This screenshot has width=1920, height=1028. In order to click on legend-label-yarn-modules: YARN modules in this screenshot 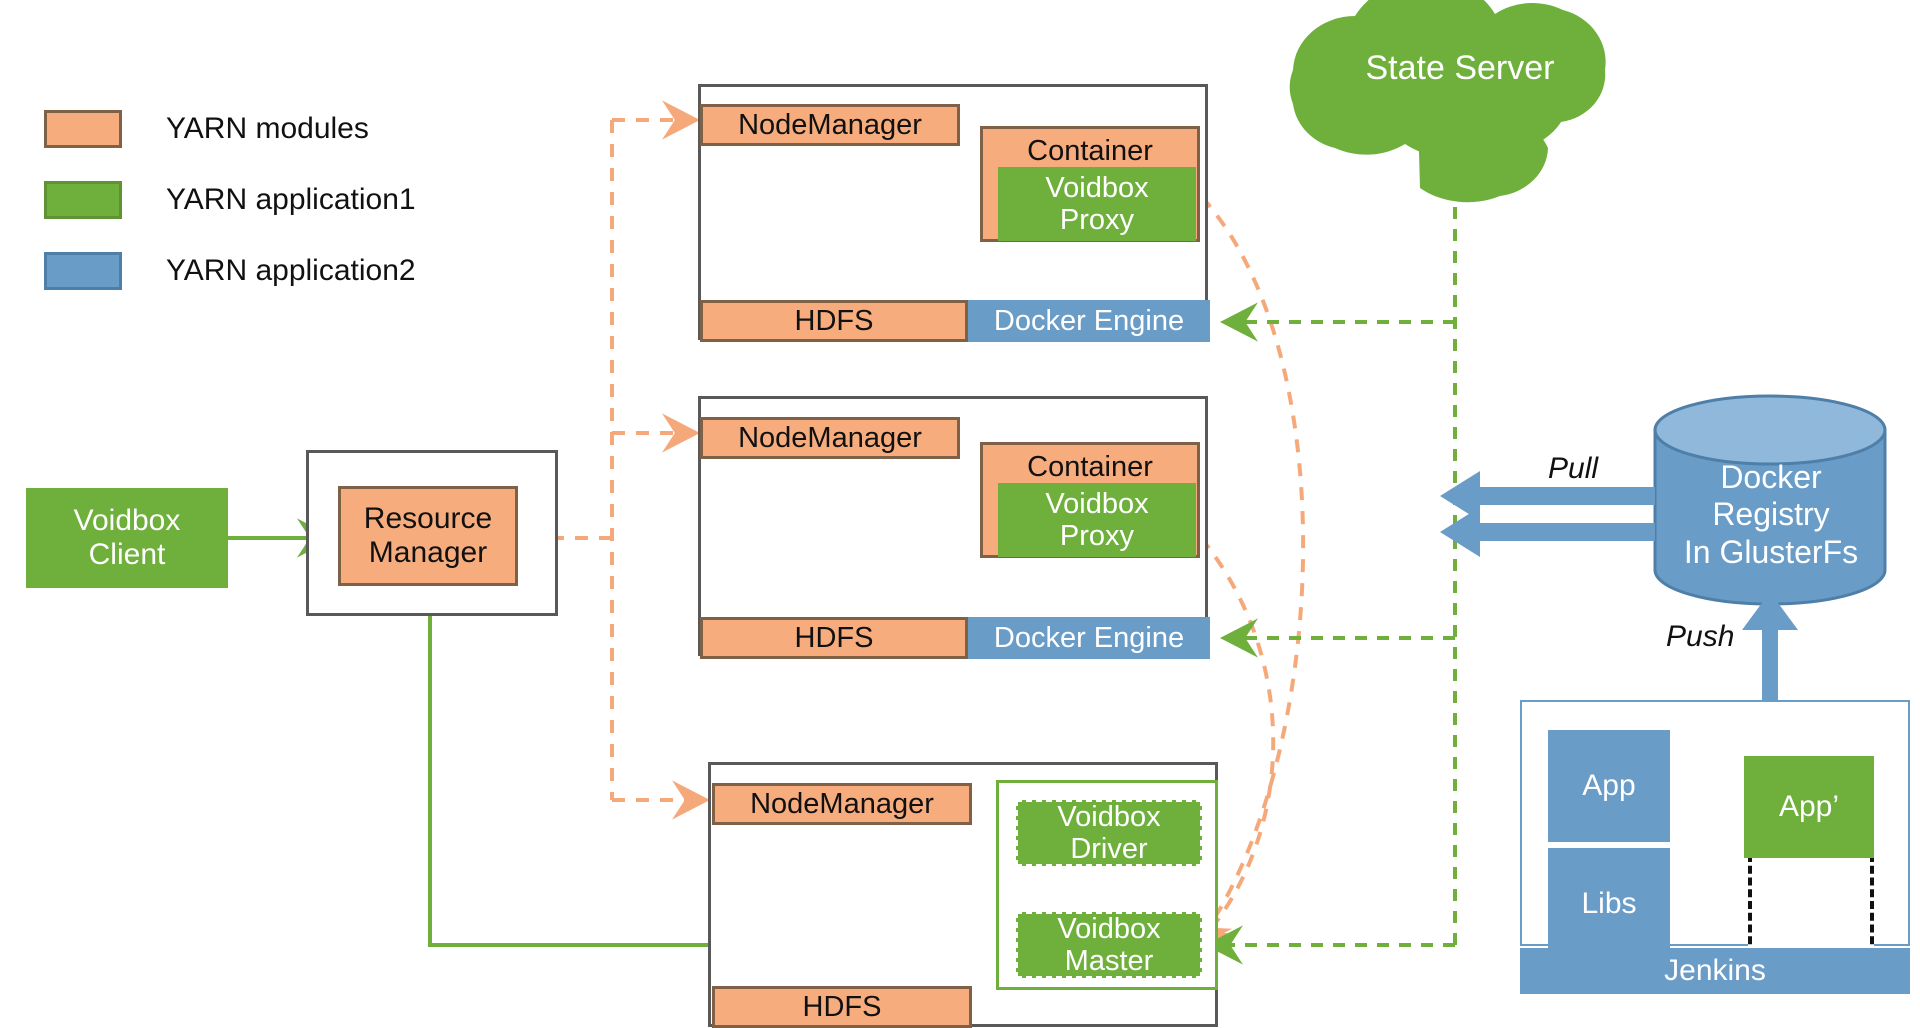, I will do `click(267, 128)`.